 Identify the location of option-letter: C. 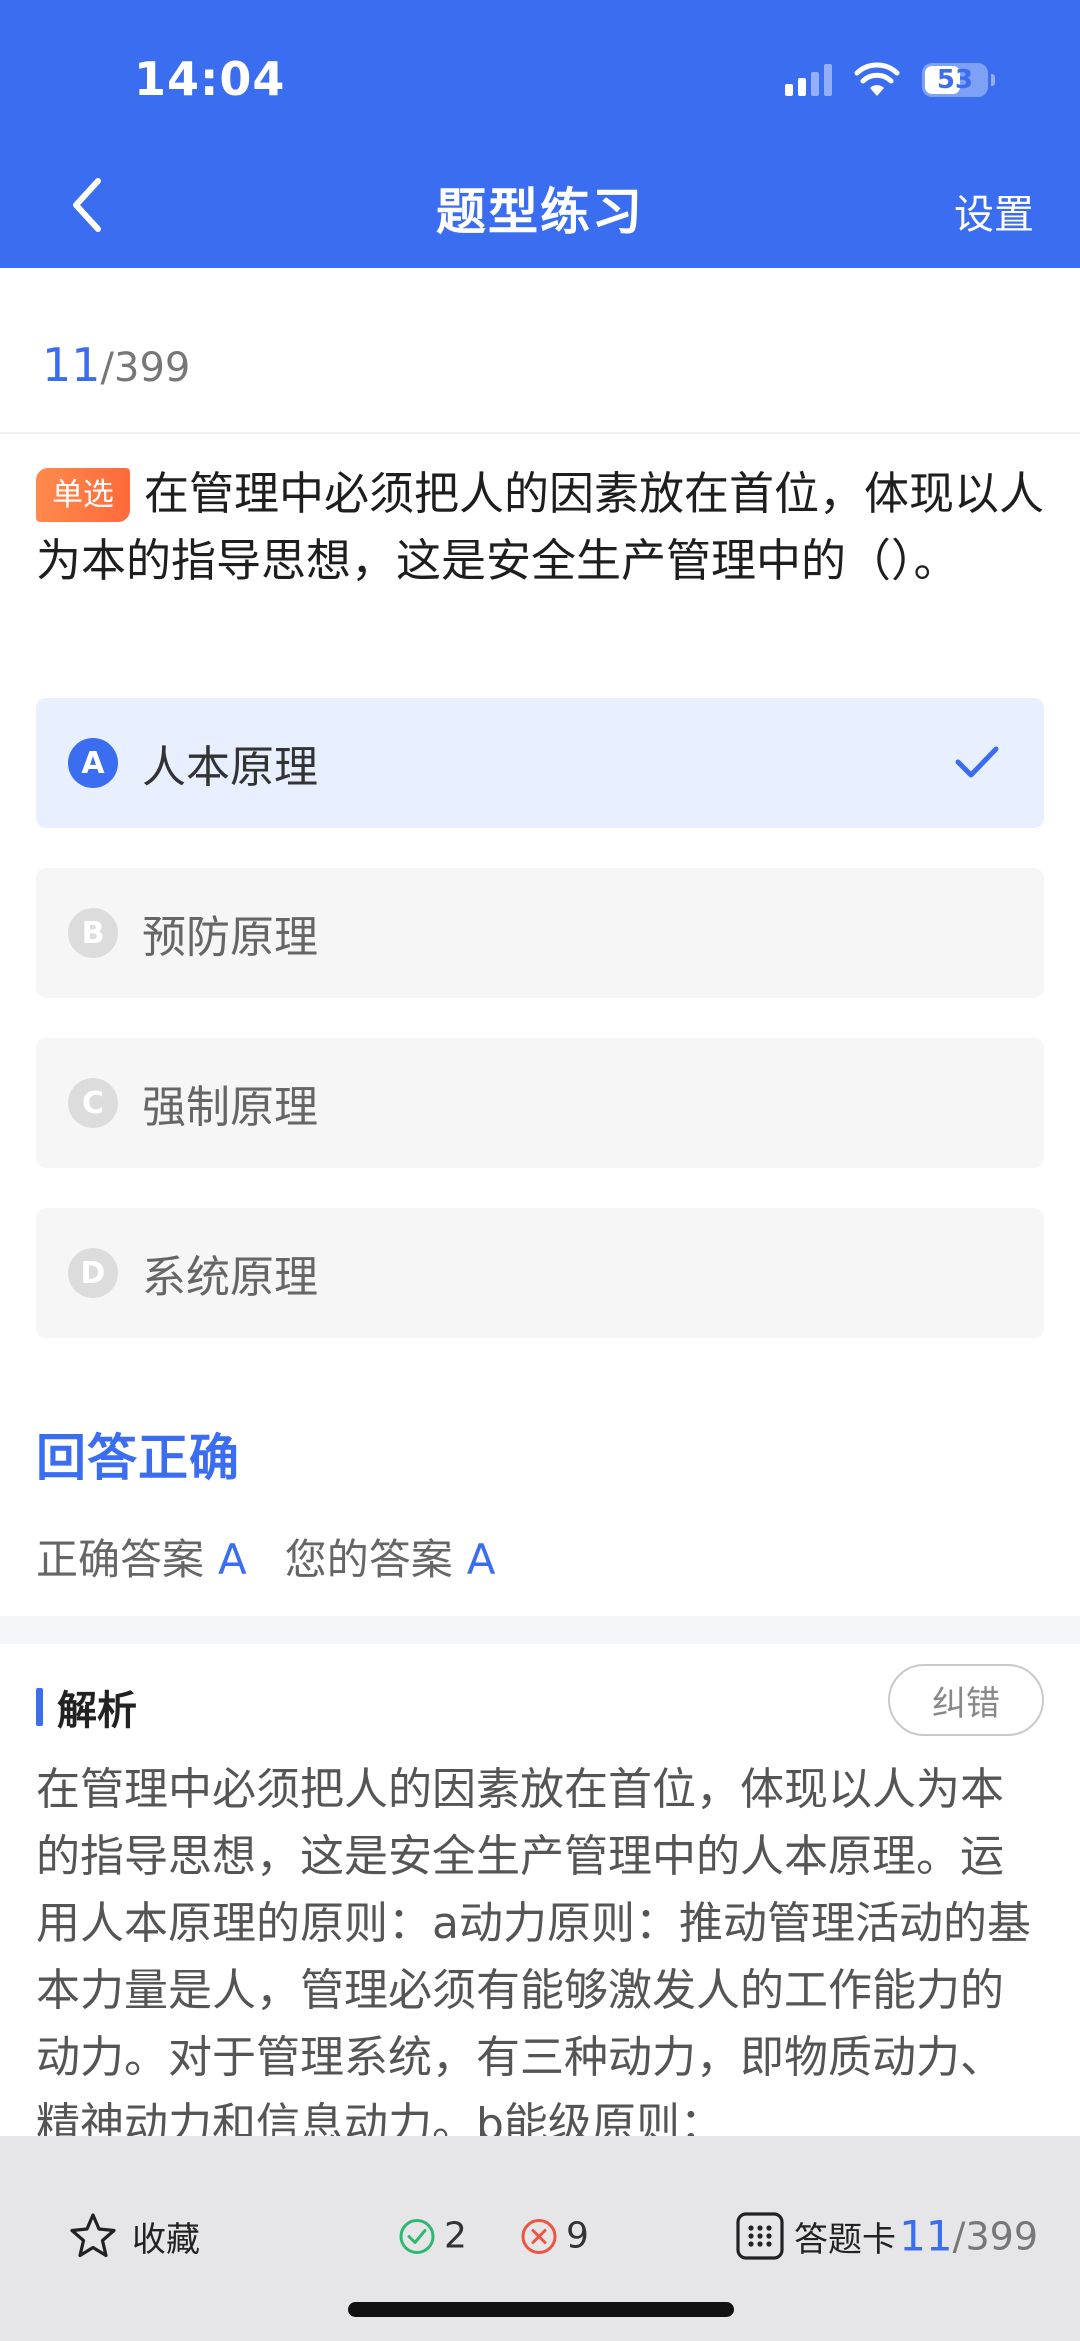
(93, 1103).